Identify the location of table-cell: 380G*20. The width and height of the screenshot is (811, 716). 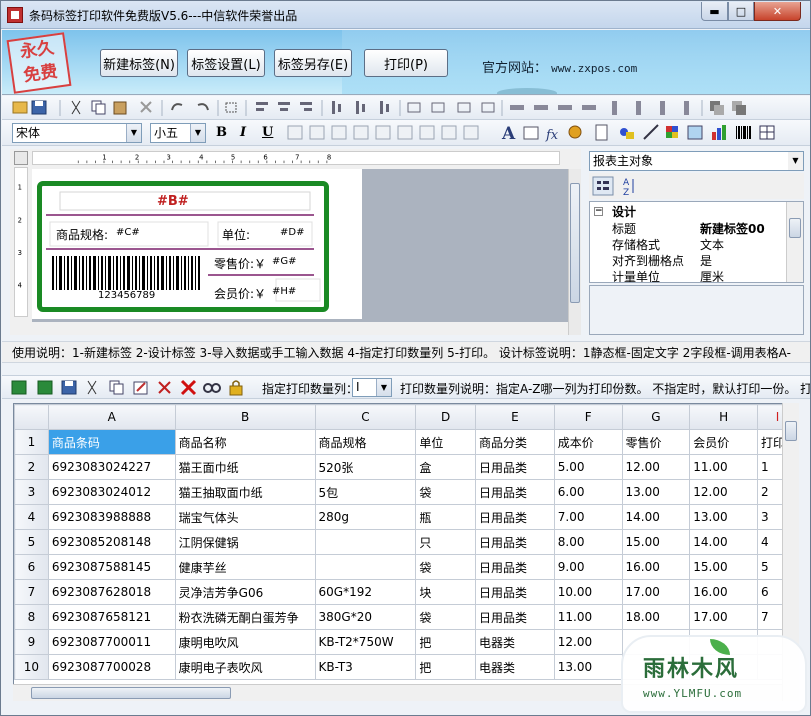
(365, 617).